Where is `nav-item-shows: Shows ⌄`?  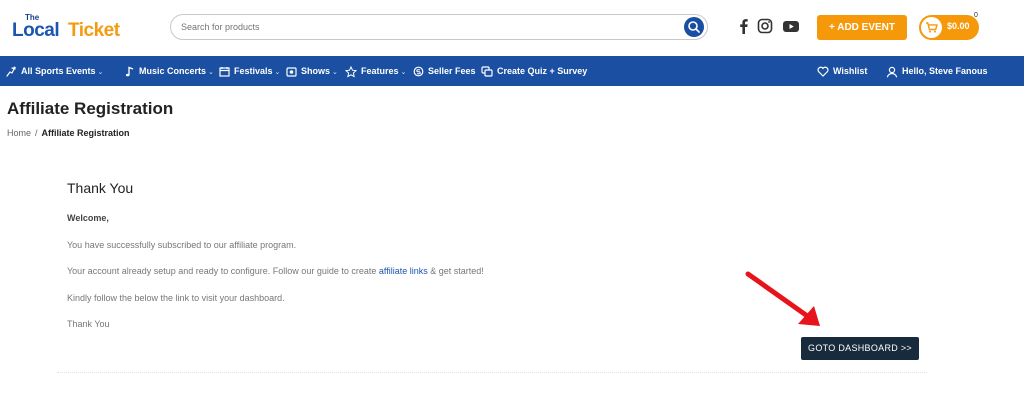
nav-item-shows: Shows ⌄ is located at coordinates (312, 71).